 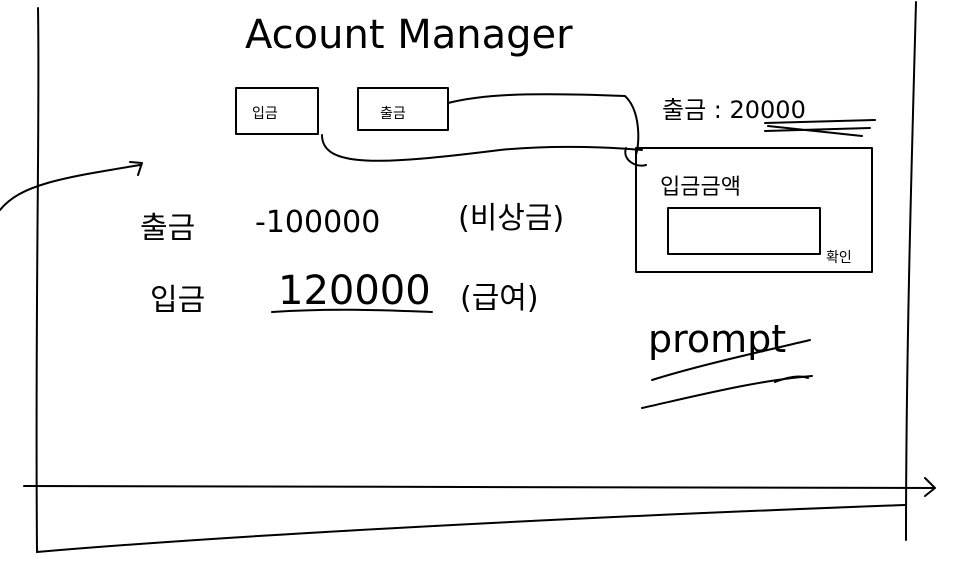 What do you see at coordinates (409, 35) in the screenshot?
I see `page-title: Acount Manager` at bounding box center [409, 35].